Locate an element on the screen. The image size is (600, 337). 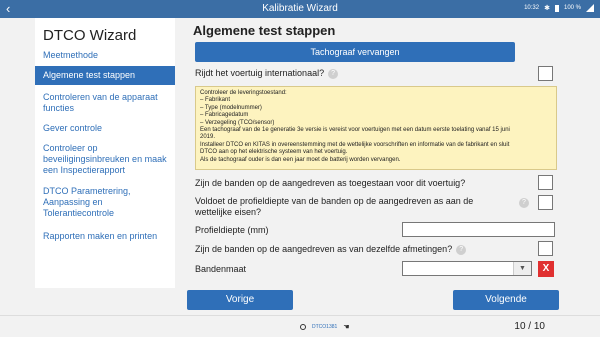
question-international-label: Rijdt het voertuig internationaal? is located at coordinates (260, 73).